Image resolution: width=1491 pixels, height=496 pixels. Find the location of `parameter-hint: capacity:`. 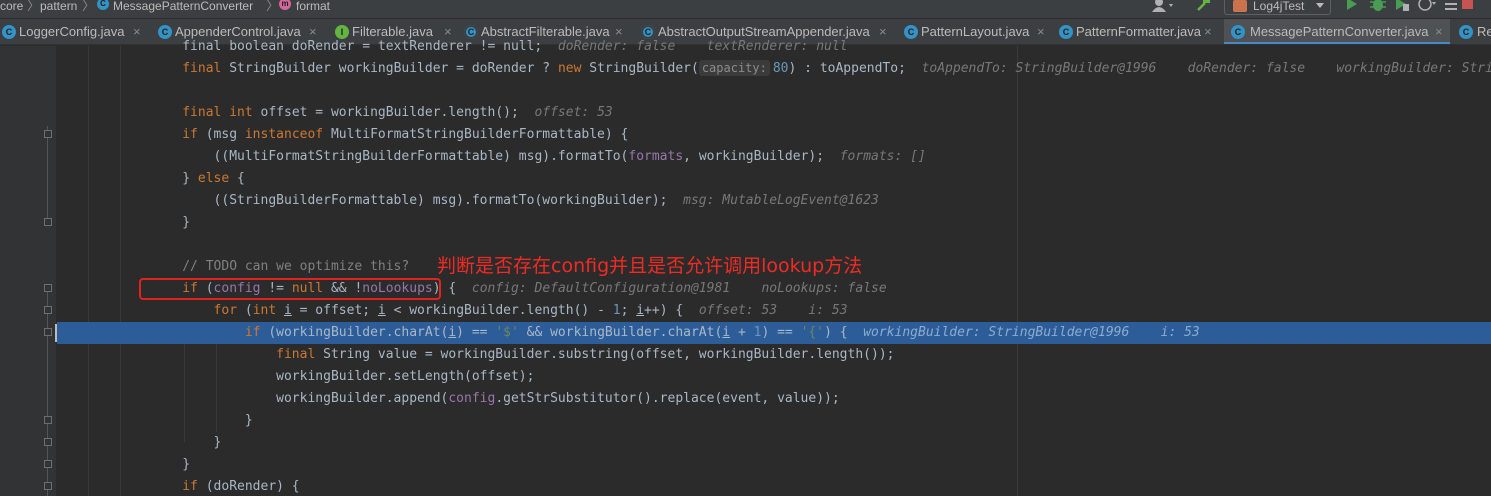

parameter-hint: capacity: is located at coordinates (734, 68).